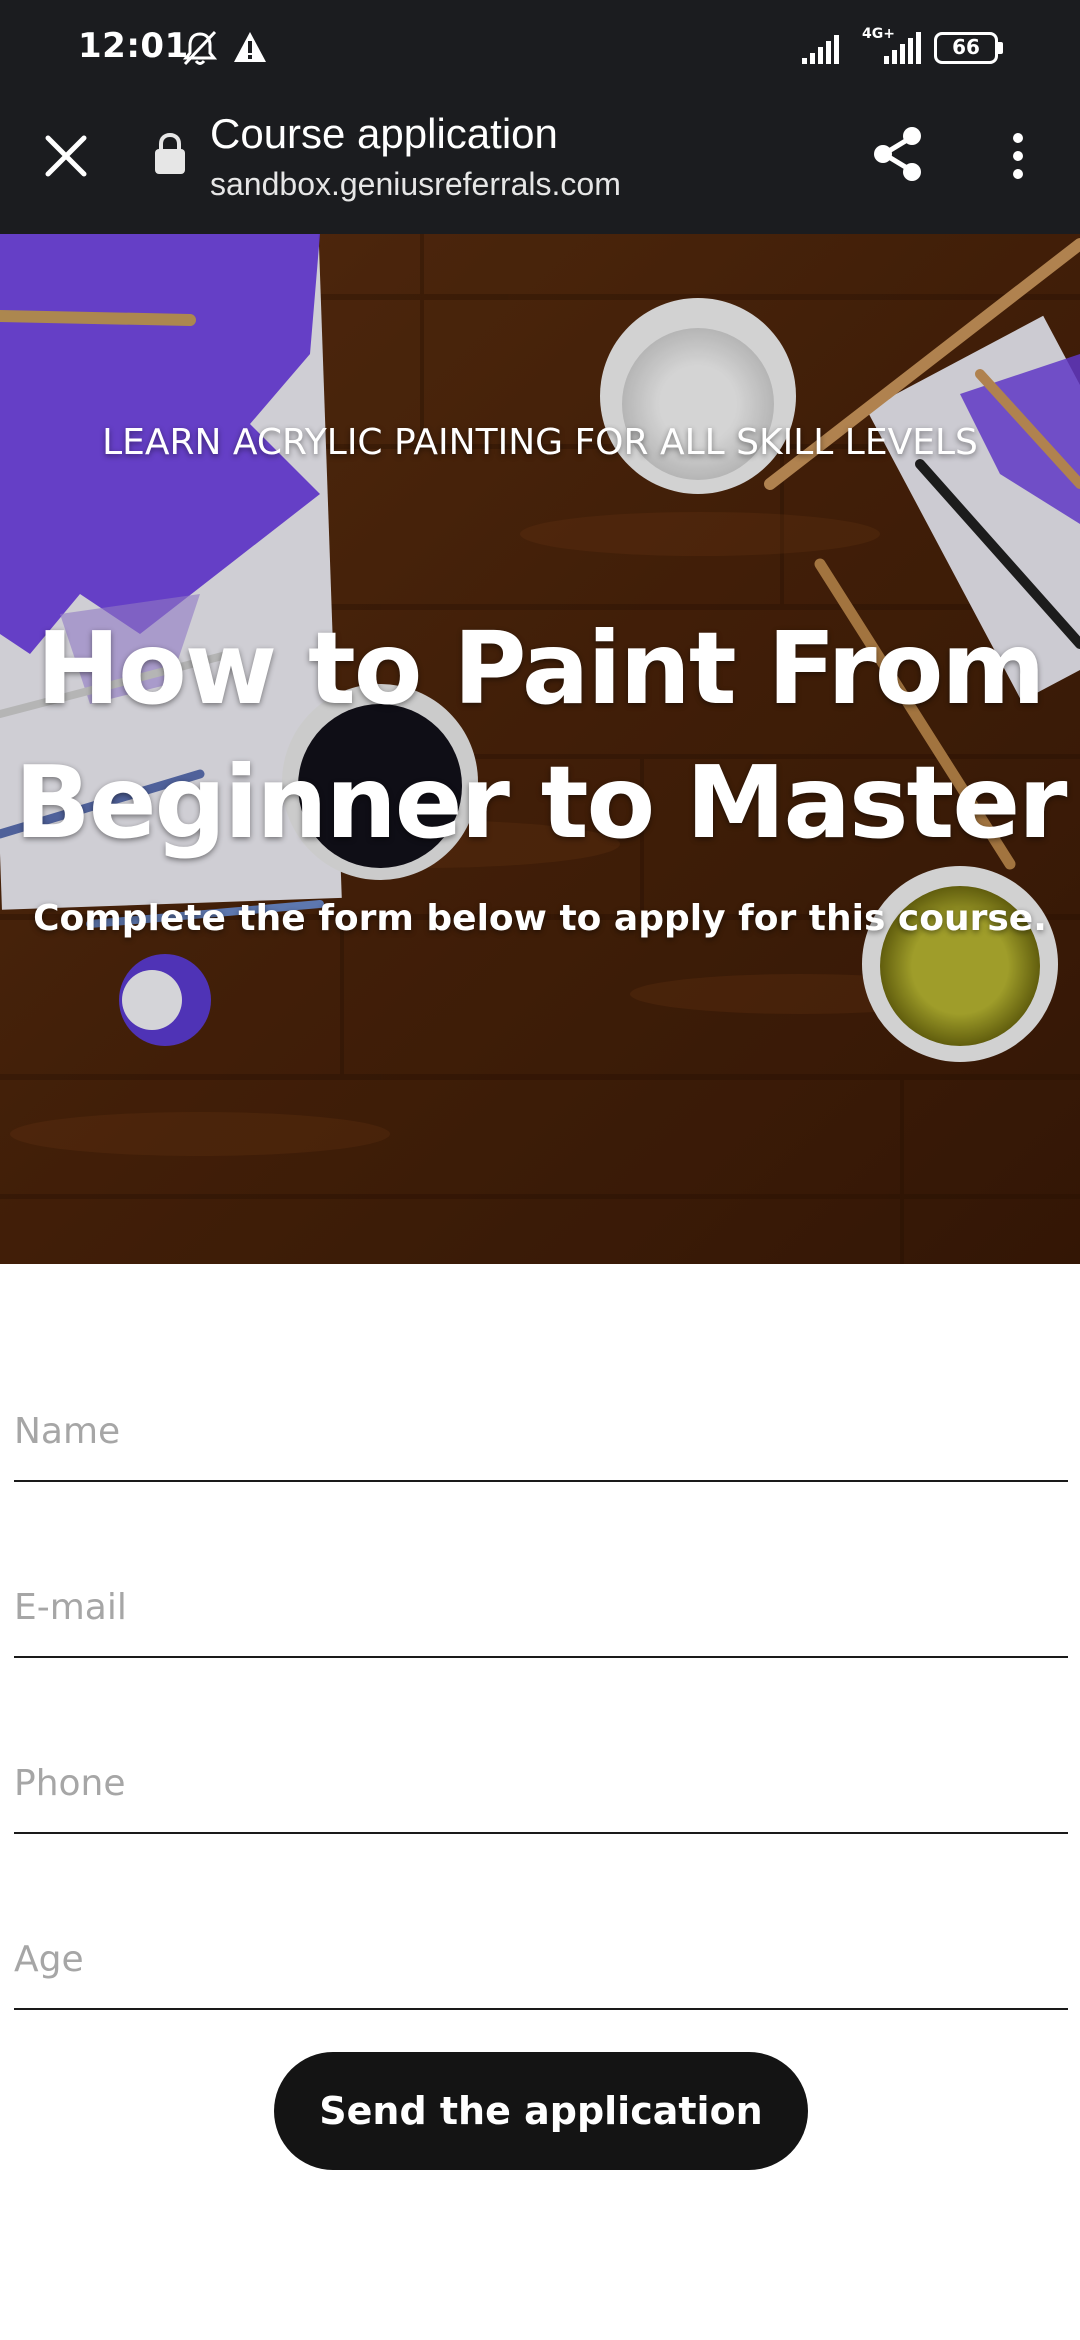 This screenshot has width=1080, height=2340. I want to click on signal-4g-icon: 4G+, so click(891, 46).